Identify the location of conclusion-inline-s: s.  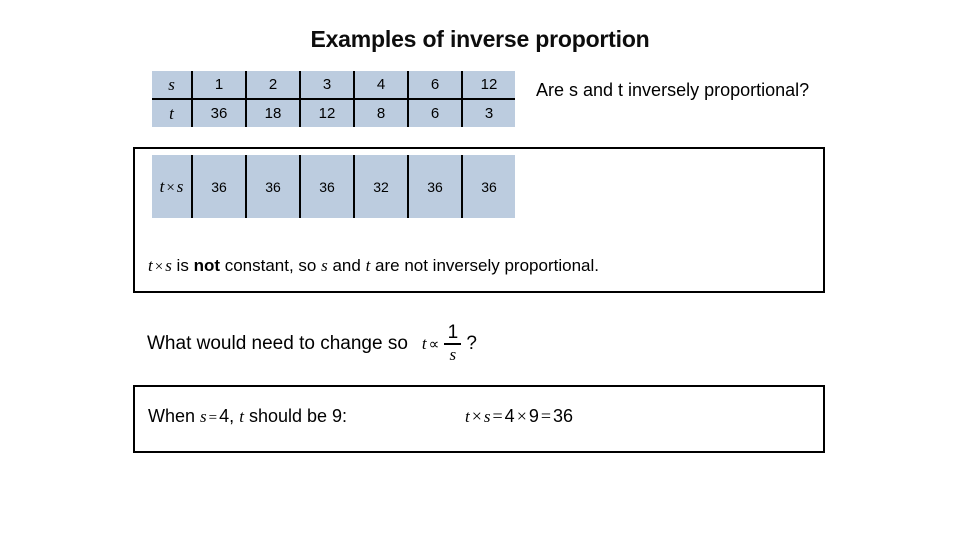
(324, 265).